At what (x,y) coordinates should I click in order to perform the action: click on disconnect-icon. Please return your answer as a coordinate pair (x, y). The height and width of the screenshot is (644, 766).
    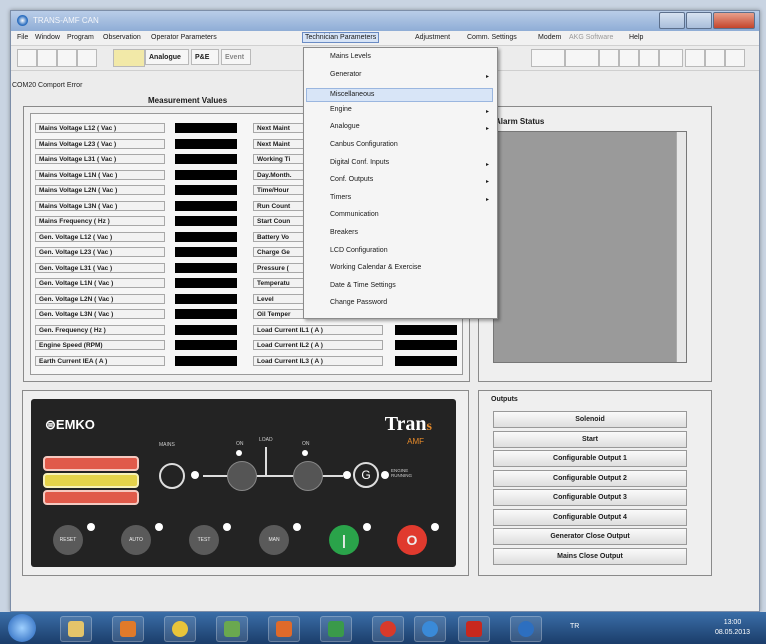
    Looking at the image, I should click on (582, 58).